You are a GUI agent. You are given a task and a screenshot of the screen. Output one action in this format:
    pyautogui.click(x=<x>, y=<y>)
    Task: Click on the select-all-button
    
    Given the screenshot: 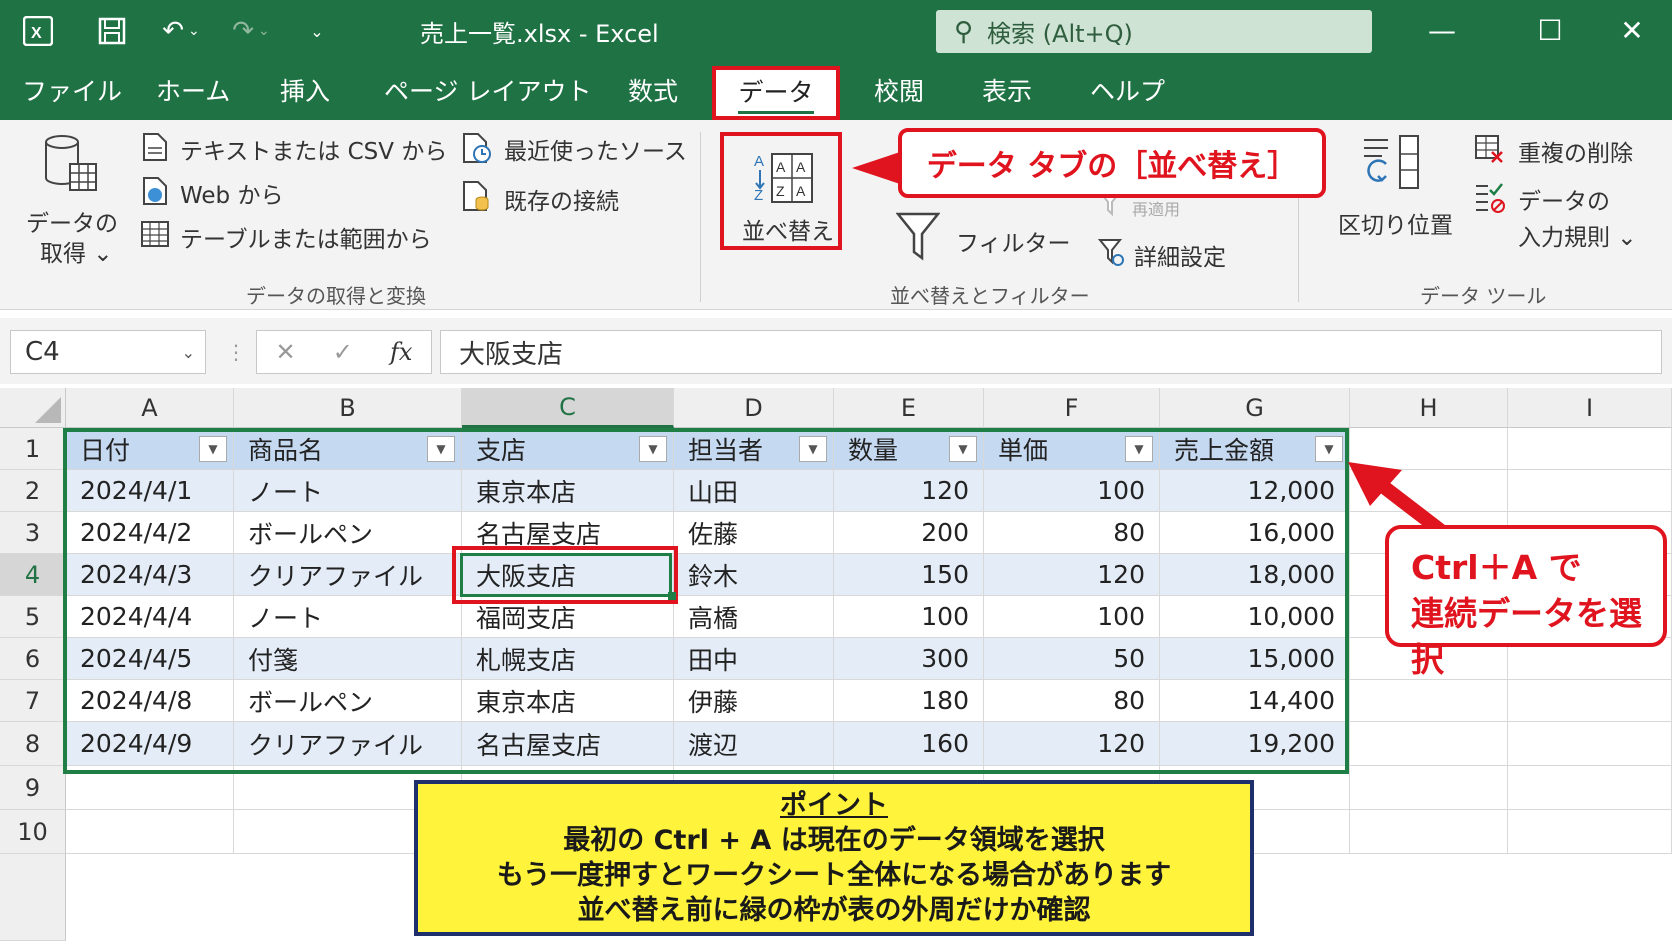 What is the action you would take?
    pyautogui.click(x=33, y=408)
    